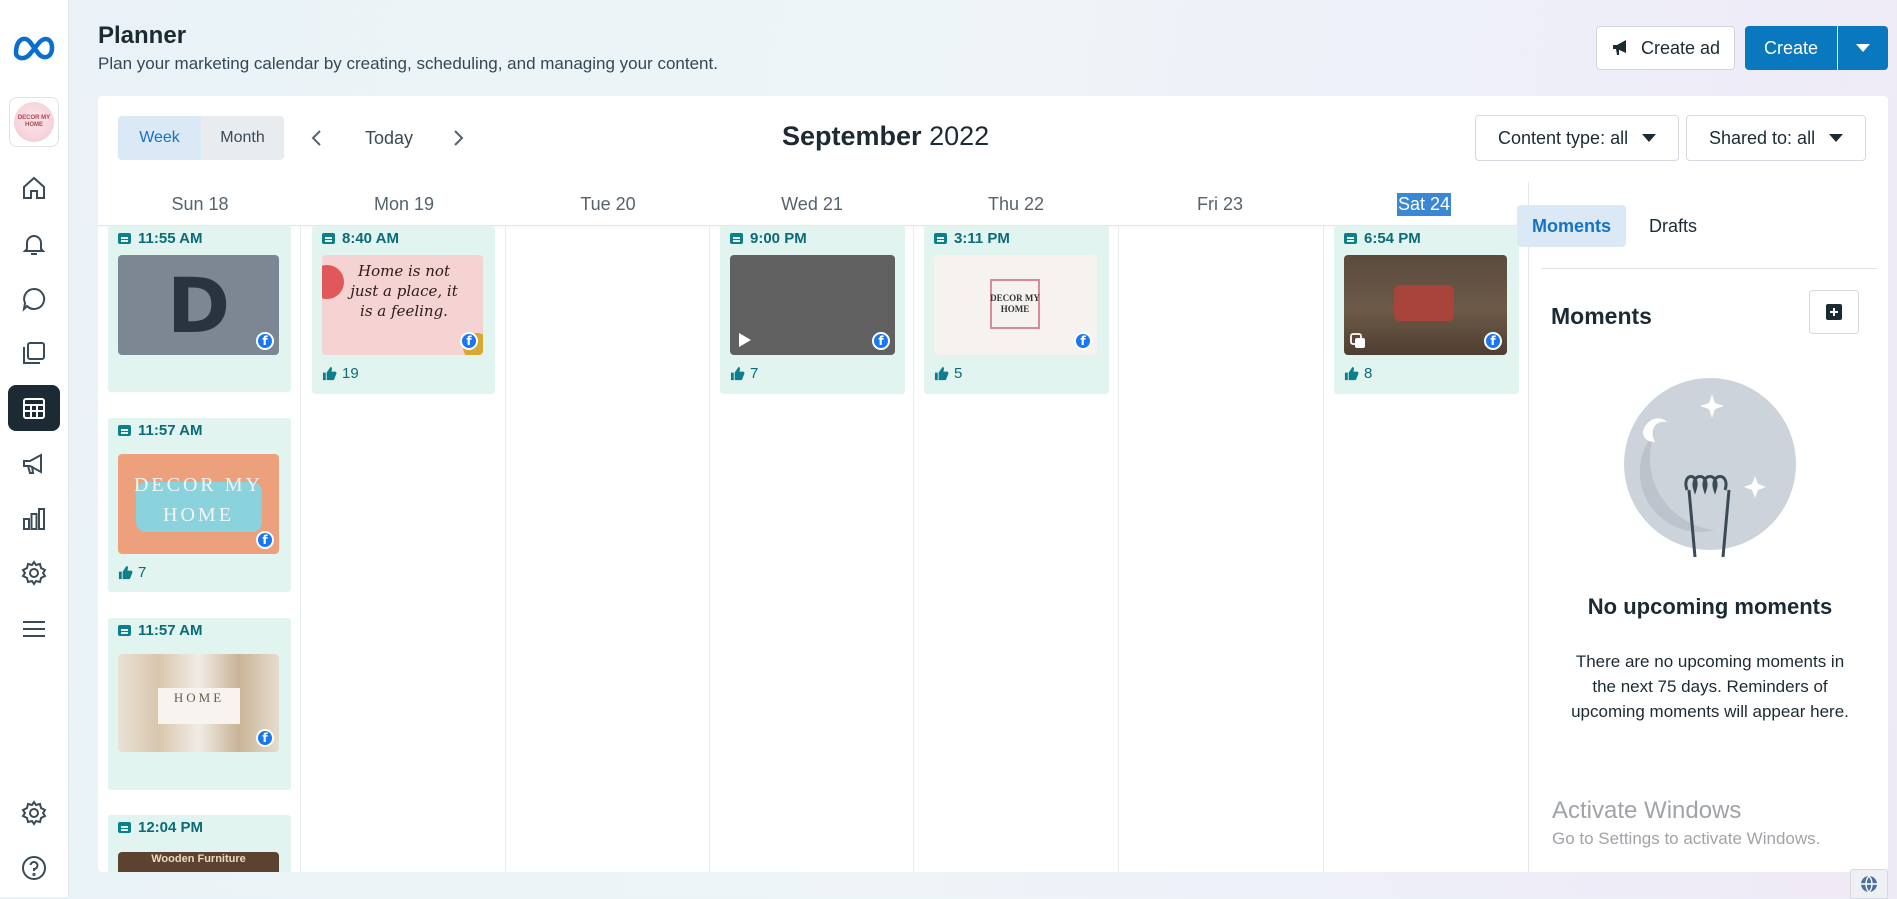 The image size is (1897, 899). What do you see at coordinates (1016, 204) in the screenshot?
I see `day-header-thu: Thu 22` at bounding box center [1016, 204].